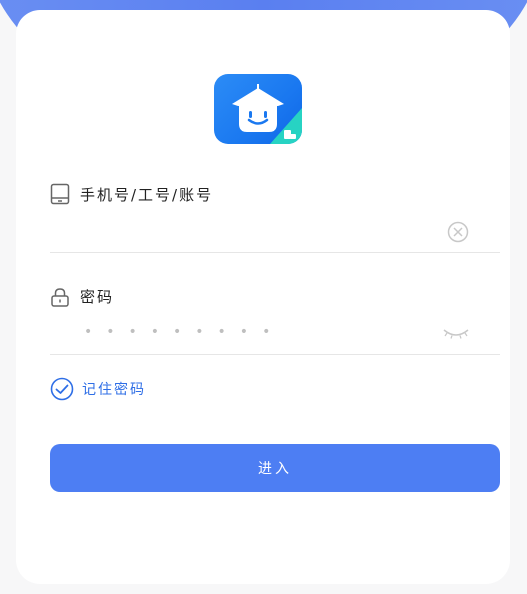 This screenshot has width=527, height=594. I want to click on tablet-icon, so click(60, 194).